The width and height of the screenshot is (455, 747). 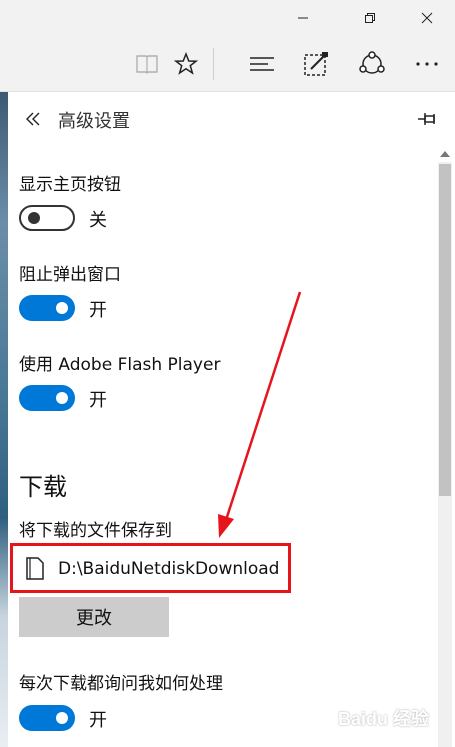 What do you see at coordinates (120, 365) in the screenshot?
I see `flash-setting-label: 使用 Adobe Flash Player` at bounding box center [120, 365].